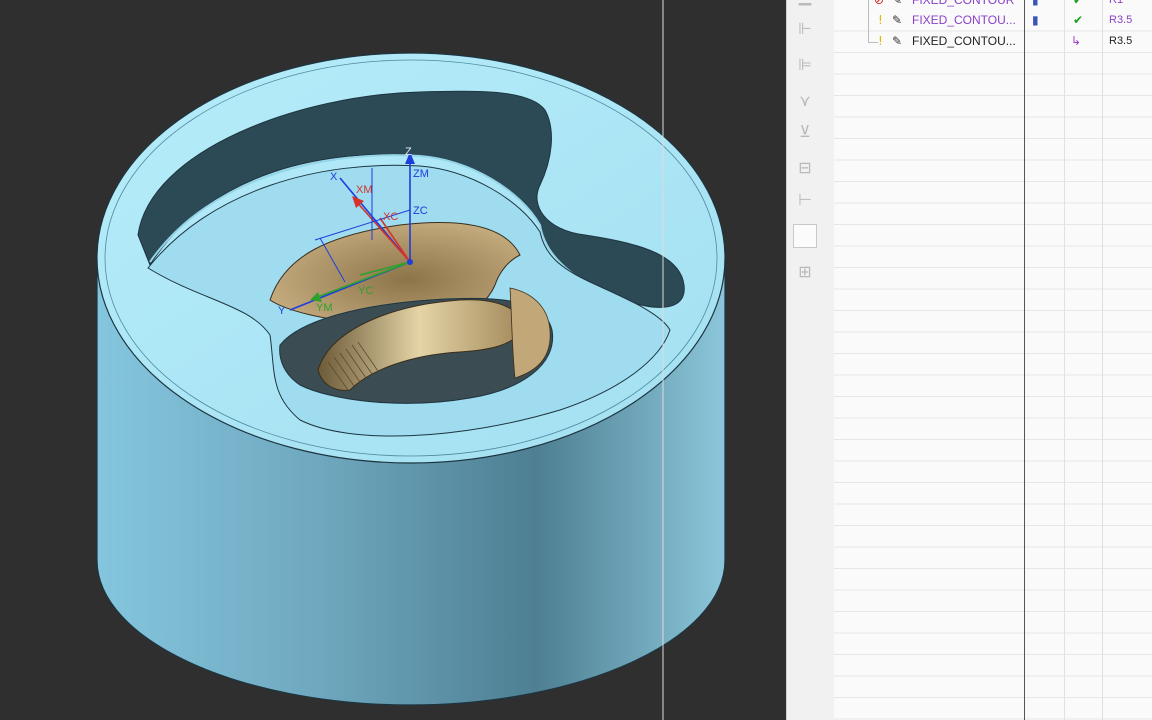 The image size is (1152, 720). I want to click on axis-label-x: X, so click(334, 177).